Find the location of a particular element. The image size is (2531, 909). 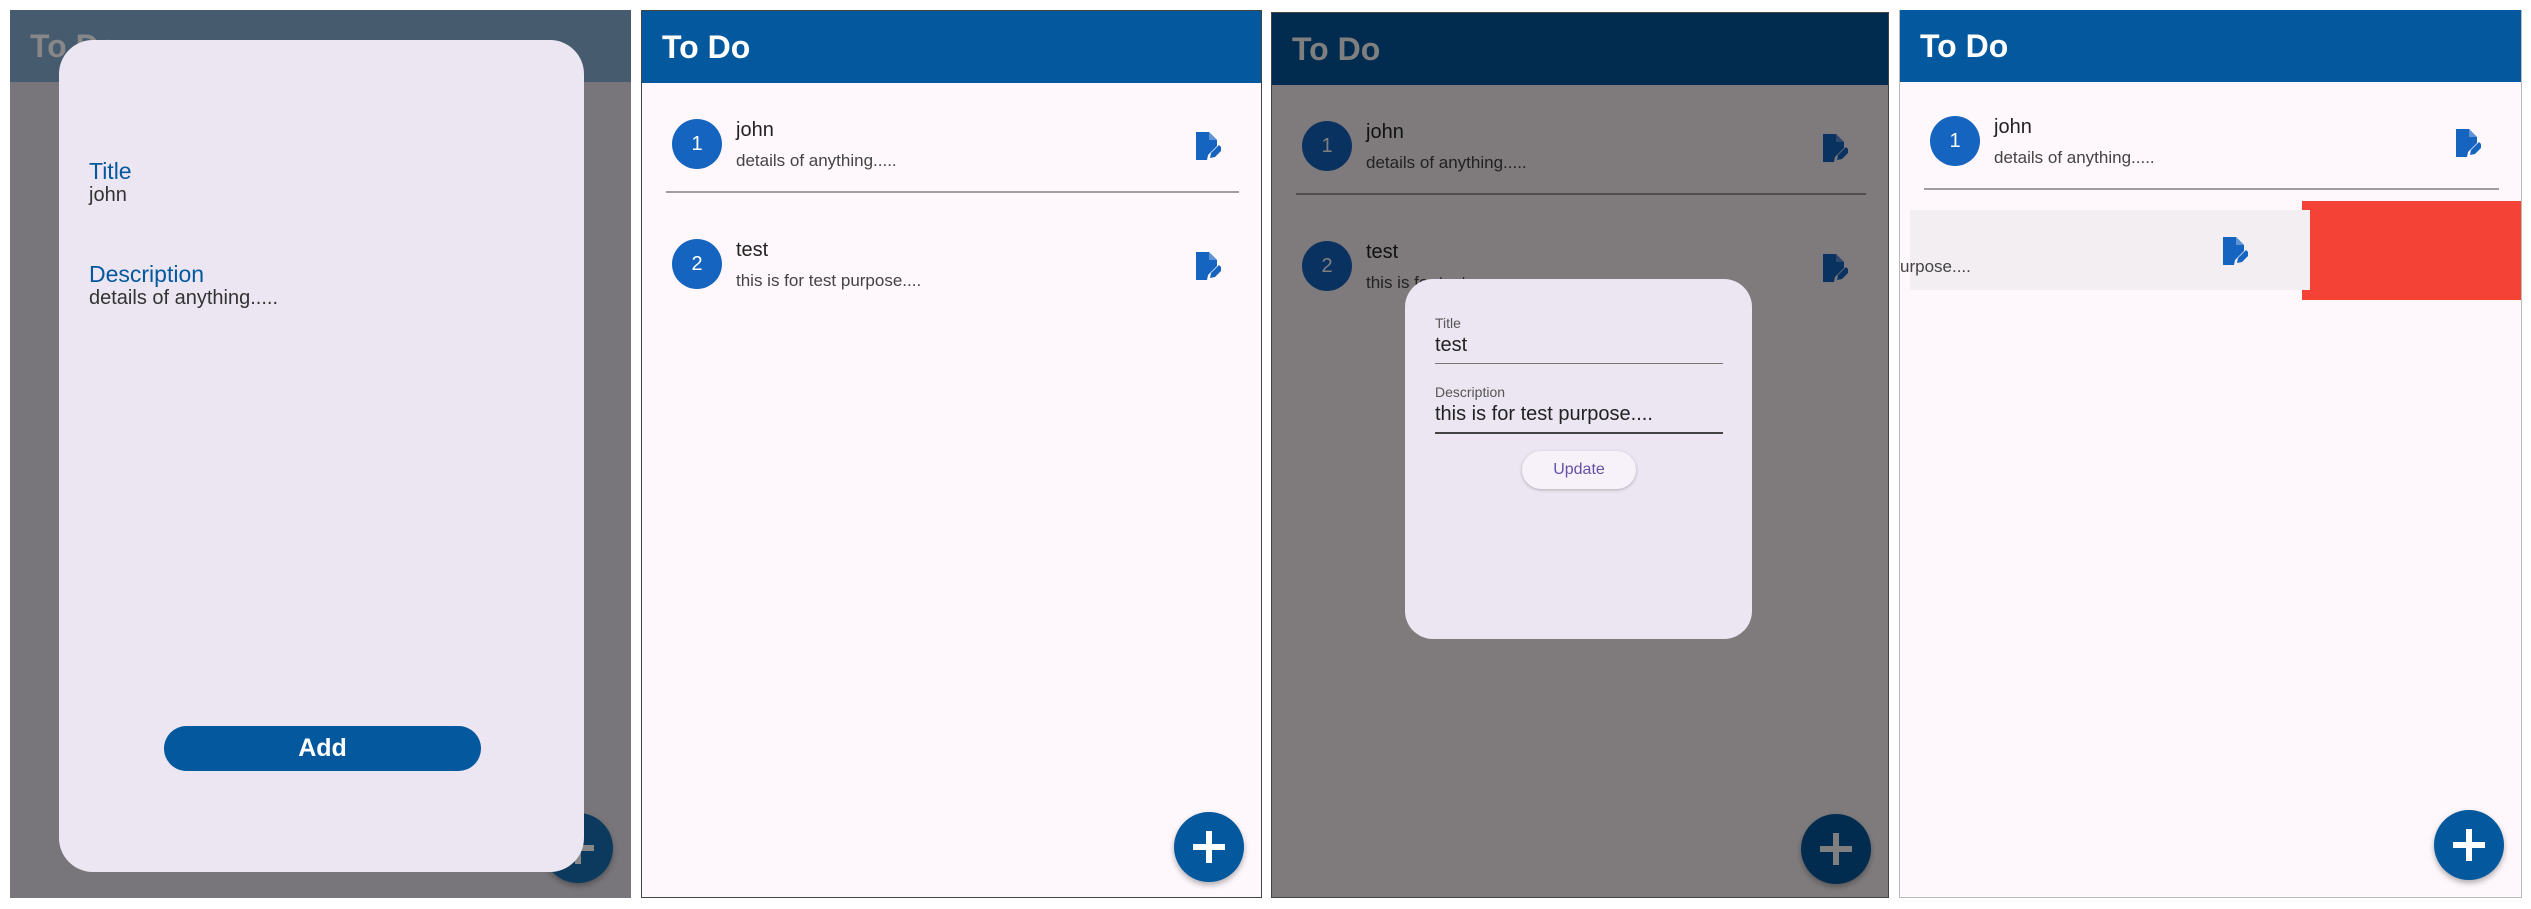

title-input: test is located at coordinates (1579, 348).